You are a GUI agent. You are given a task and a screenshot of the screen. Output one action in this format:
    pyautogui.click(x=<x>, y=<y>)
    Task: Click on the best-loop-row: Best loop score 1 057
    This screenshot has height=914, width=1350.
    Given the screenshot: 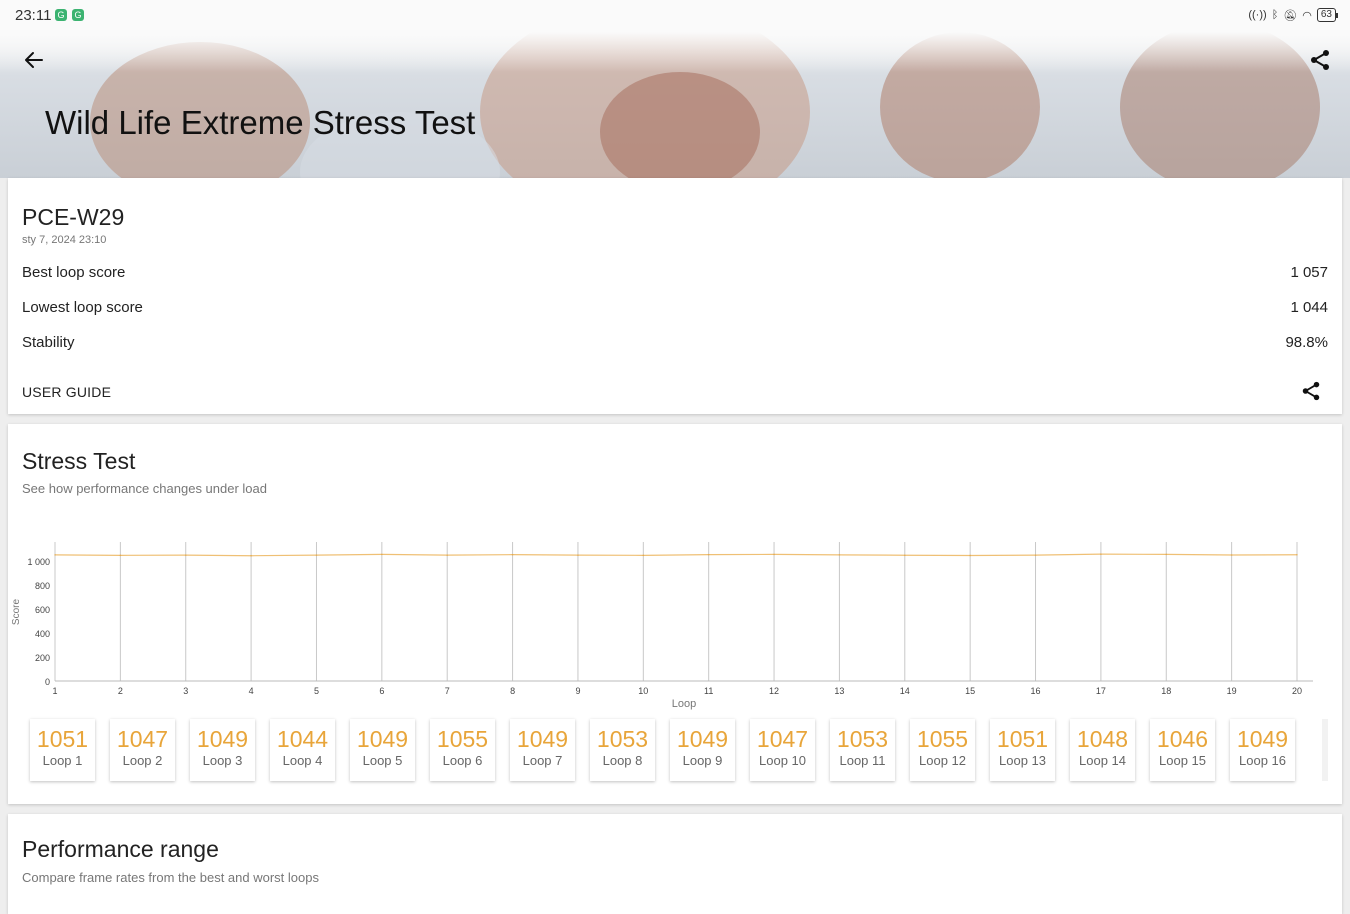 What is the action you would take?
    pyautogui.click(x=675, y=272)
    